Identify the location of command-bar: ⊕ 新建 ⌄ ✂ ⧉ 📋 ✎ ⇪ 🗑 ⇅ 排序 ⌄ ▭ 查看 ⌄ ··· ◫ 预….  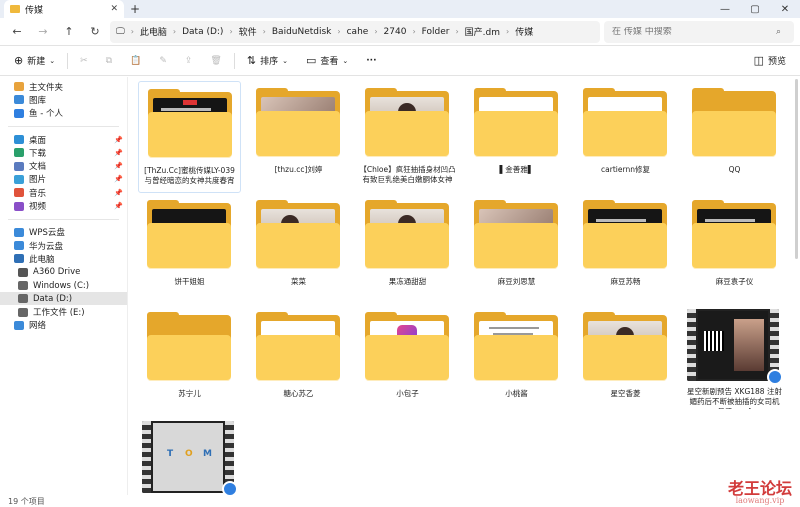
(400, 61).